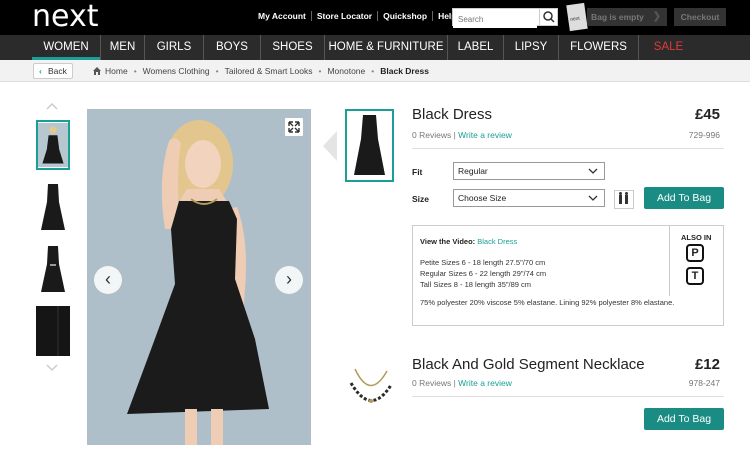 The width and height of the screenshot is (750, 455). I want to click on account-links: My Account Store Locator Quickshop Help, so click(358, 16).